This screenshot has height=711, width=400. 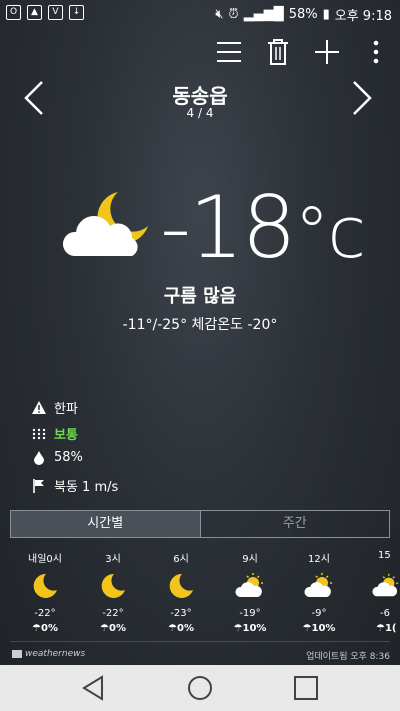 I want to click on back-icon, so click(x=94, y=690).